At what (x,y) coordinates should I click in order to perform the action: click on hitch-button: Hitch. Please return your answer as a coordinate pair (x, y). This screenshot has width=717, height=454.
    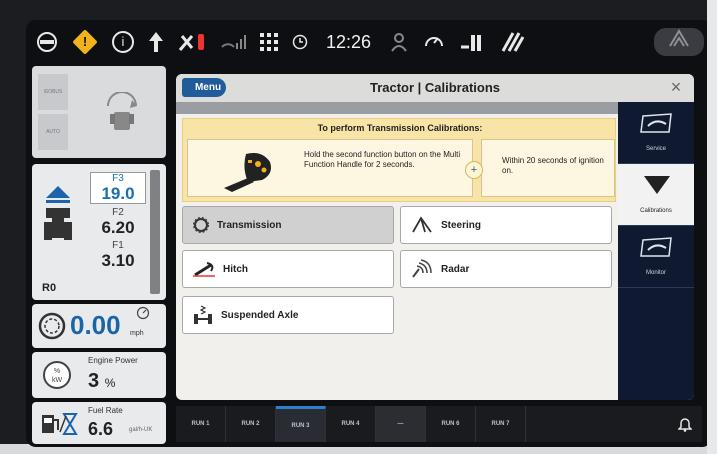
    Looking at the image, I should click on (288, 269).